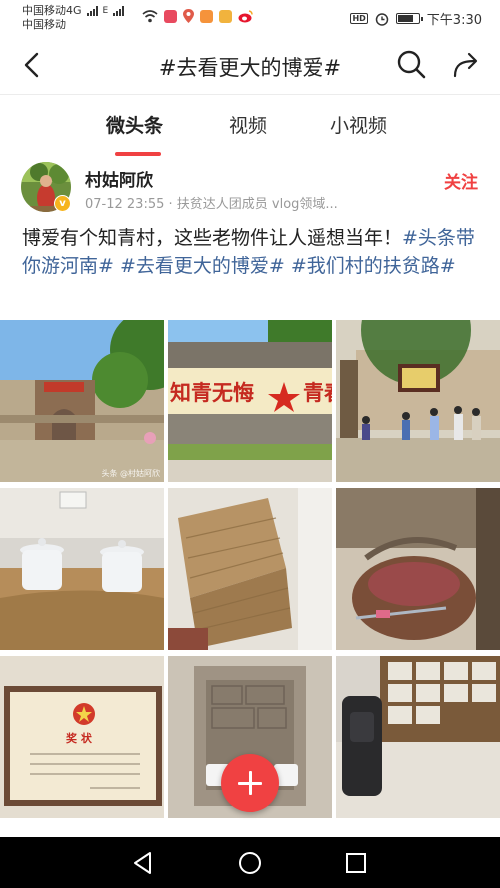  I want to click on notification-icons, so click(197, 16).